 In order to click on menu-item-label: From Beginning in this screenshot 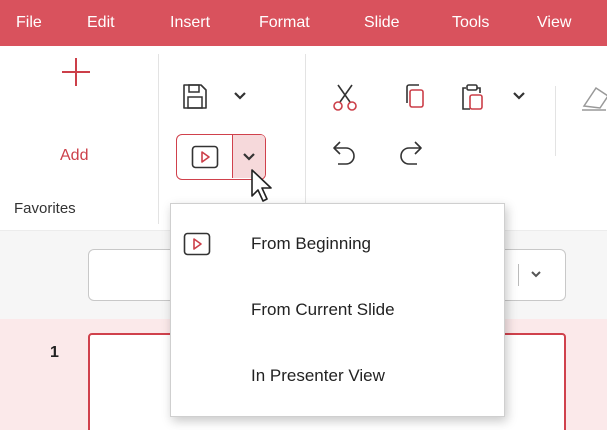, I will do `click(311, 243)`.